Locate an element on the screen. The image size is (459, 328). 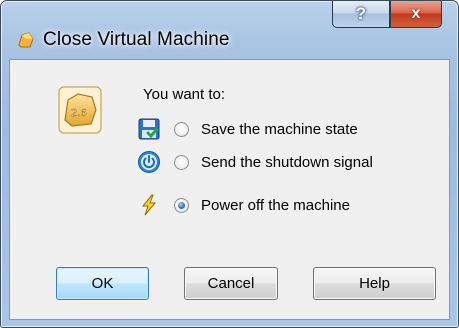
title-help-button: ? is located at coordinates (361, 14).